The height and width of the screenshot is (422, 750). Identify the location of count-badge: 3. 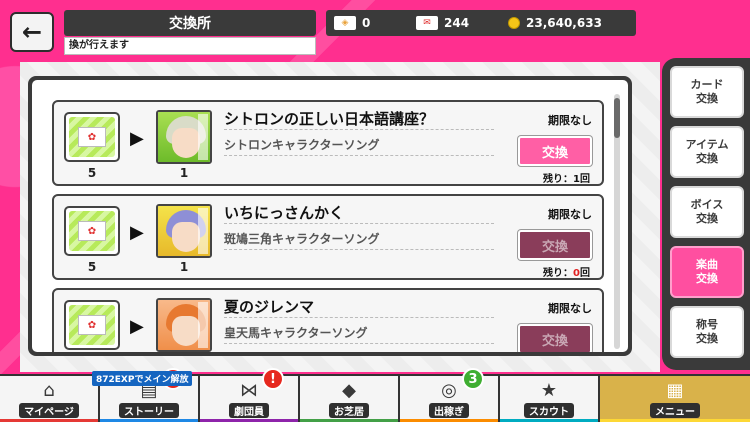
(473, 379).